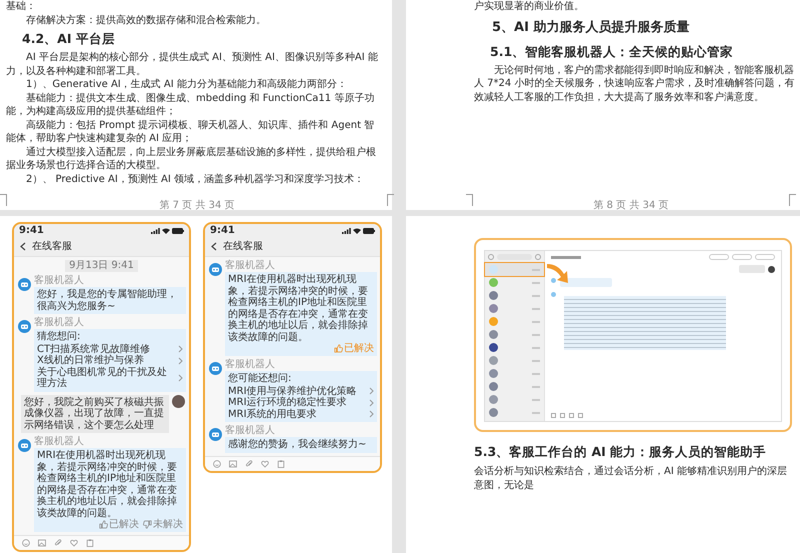 The image size is (800, 553). What do you see at coordinates (110, 300) in the screenshot?
I see `message-bubble: 您好，我是您的专属智能助理，很高兴为您服务~` at bounding box center [110, 300].